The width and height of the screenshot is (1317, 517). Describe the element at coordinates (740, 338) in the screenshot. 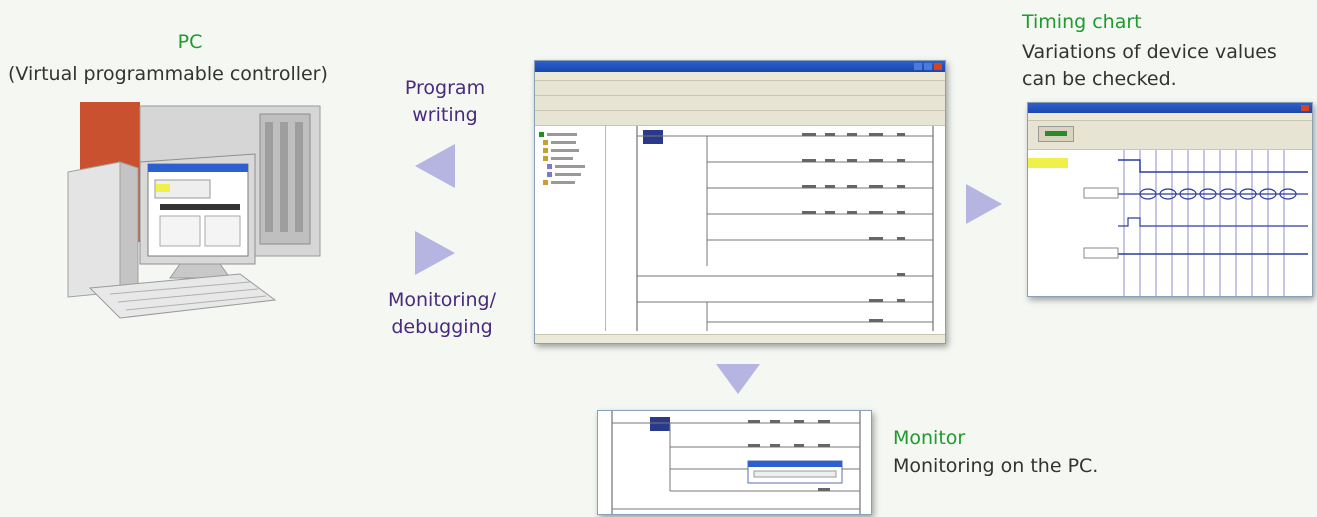

I see `status-bar` at that location.